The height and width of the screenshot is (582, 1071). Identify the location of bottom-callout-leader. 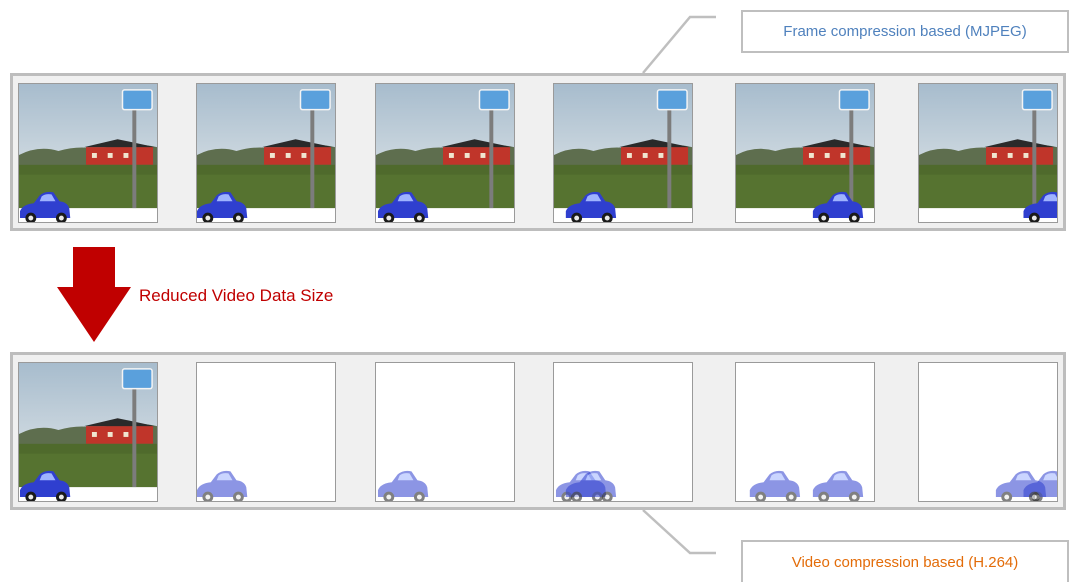
(679, 532).